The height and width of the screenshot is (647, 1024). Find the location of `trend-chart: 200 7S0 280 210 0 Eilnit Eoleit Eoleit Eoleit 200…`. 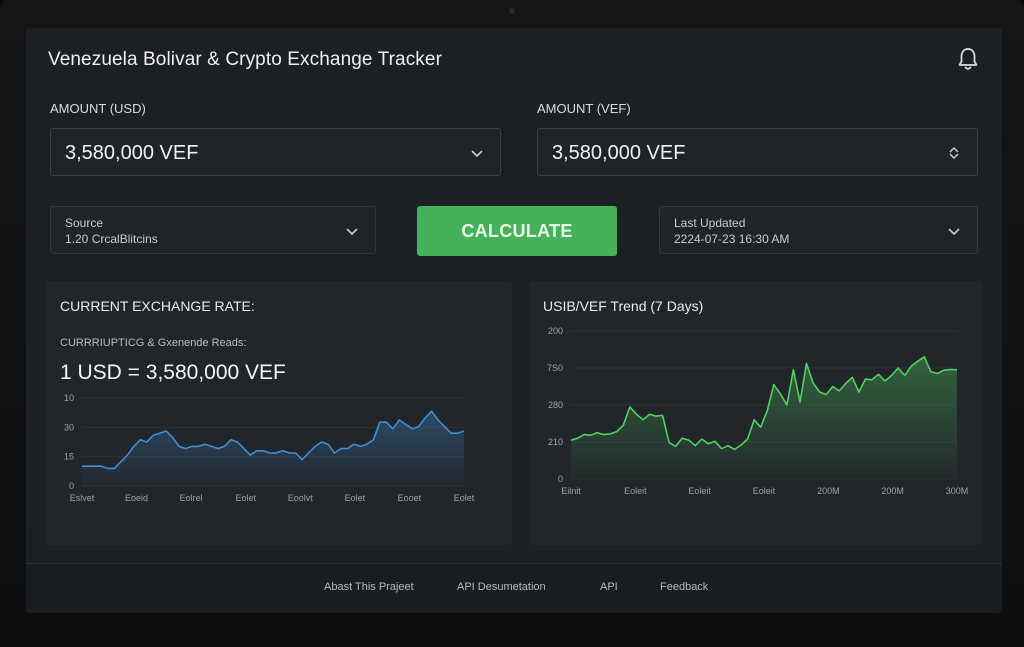

trend-chart: 200 7S0 280 210 0 Eilnit Eoleit Eoleit Eoleit 200… is located at coordinates (758, 411).